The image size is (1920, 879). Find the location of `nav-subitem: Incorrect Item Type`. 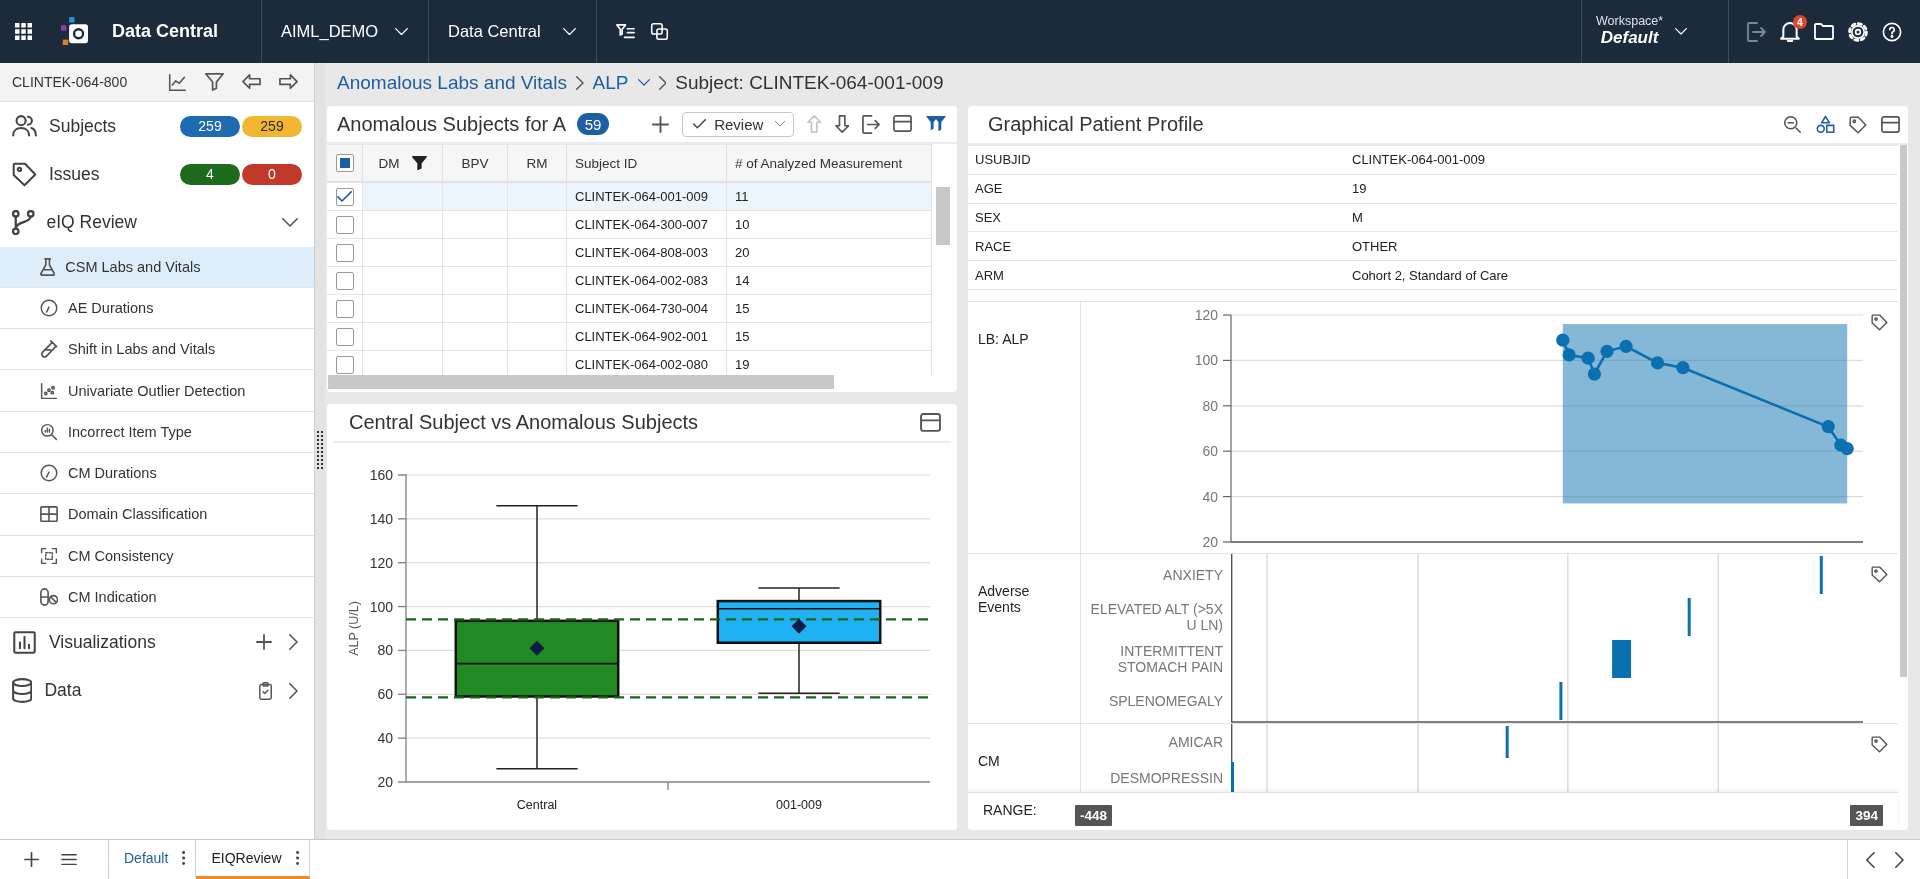

nav-subitem: Incorrect Item Type is located at coordinates (157, 432).